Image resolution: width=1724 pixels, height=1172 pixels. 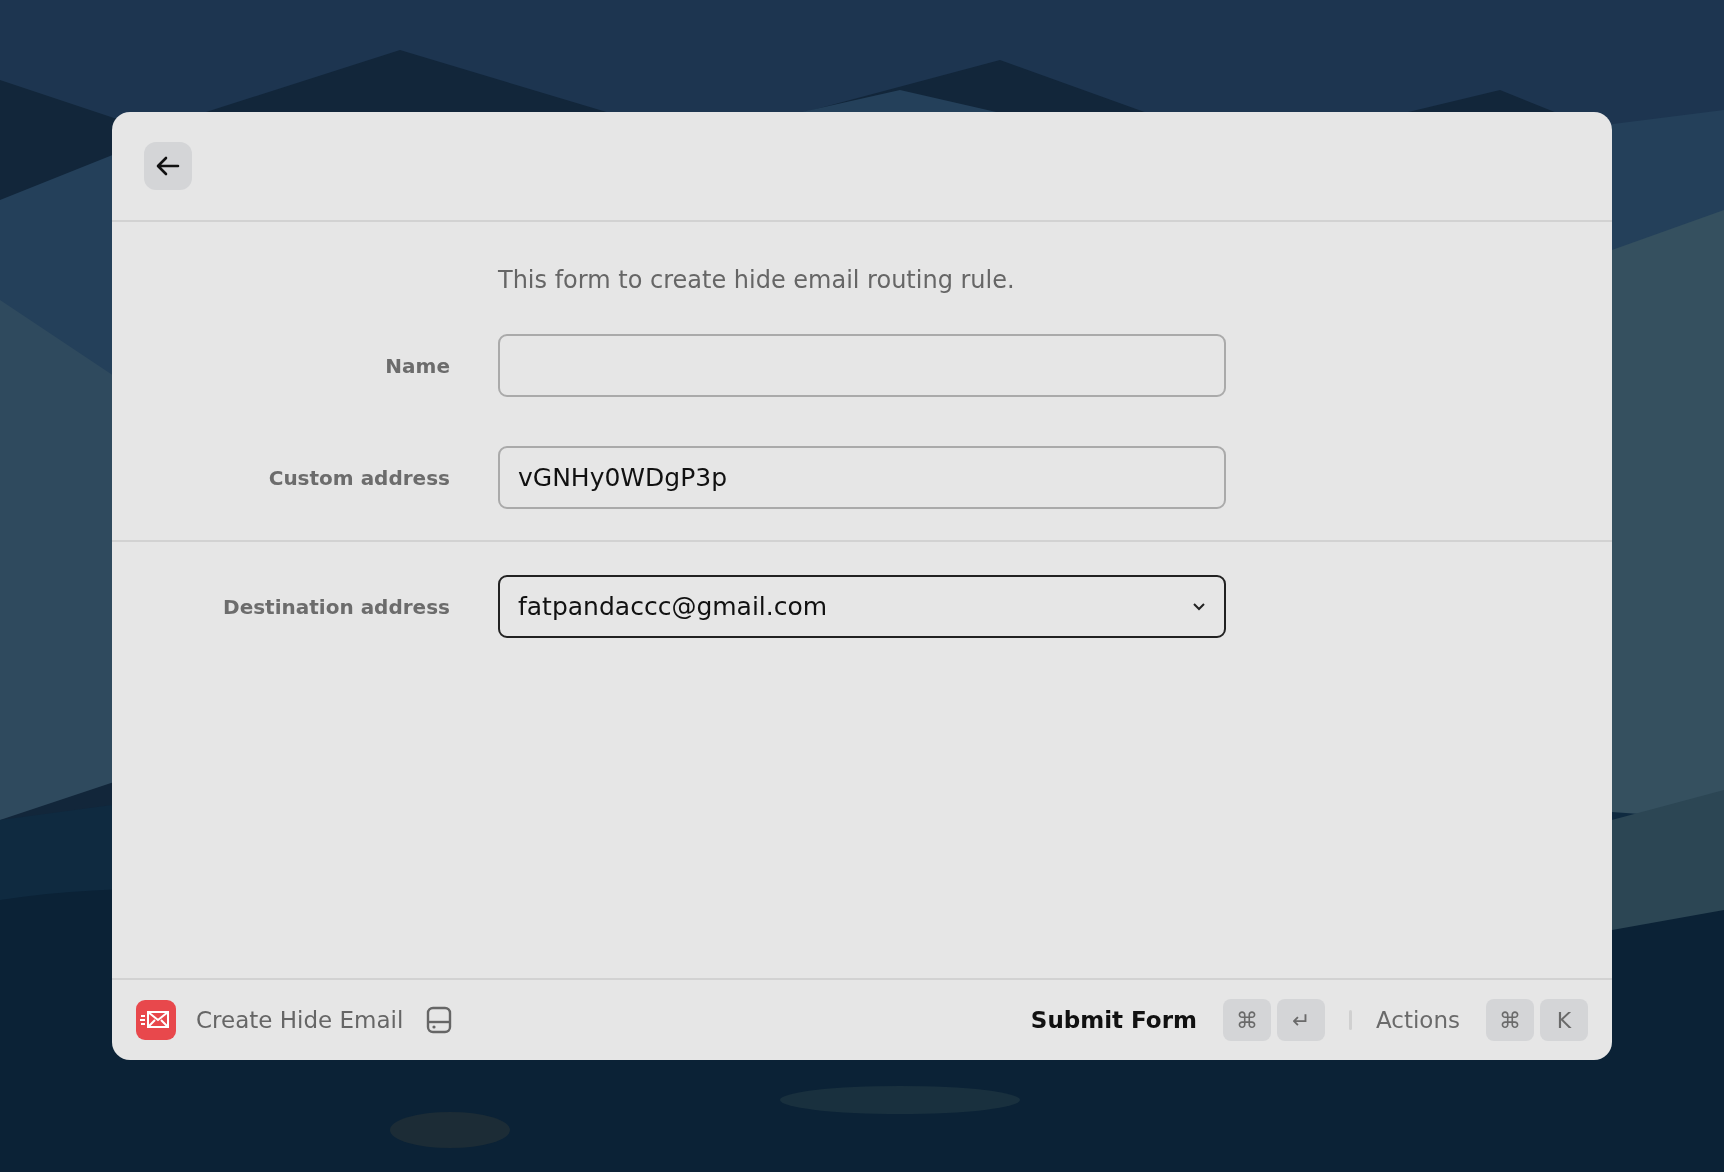 What do you see at coordinates (1123, 1020) in the screenshot?
I see `action-button: Submit Form` at bounding box center [1123, 1020].